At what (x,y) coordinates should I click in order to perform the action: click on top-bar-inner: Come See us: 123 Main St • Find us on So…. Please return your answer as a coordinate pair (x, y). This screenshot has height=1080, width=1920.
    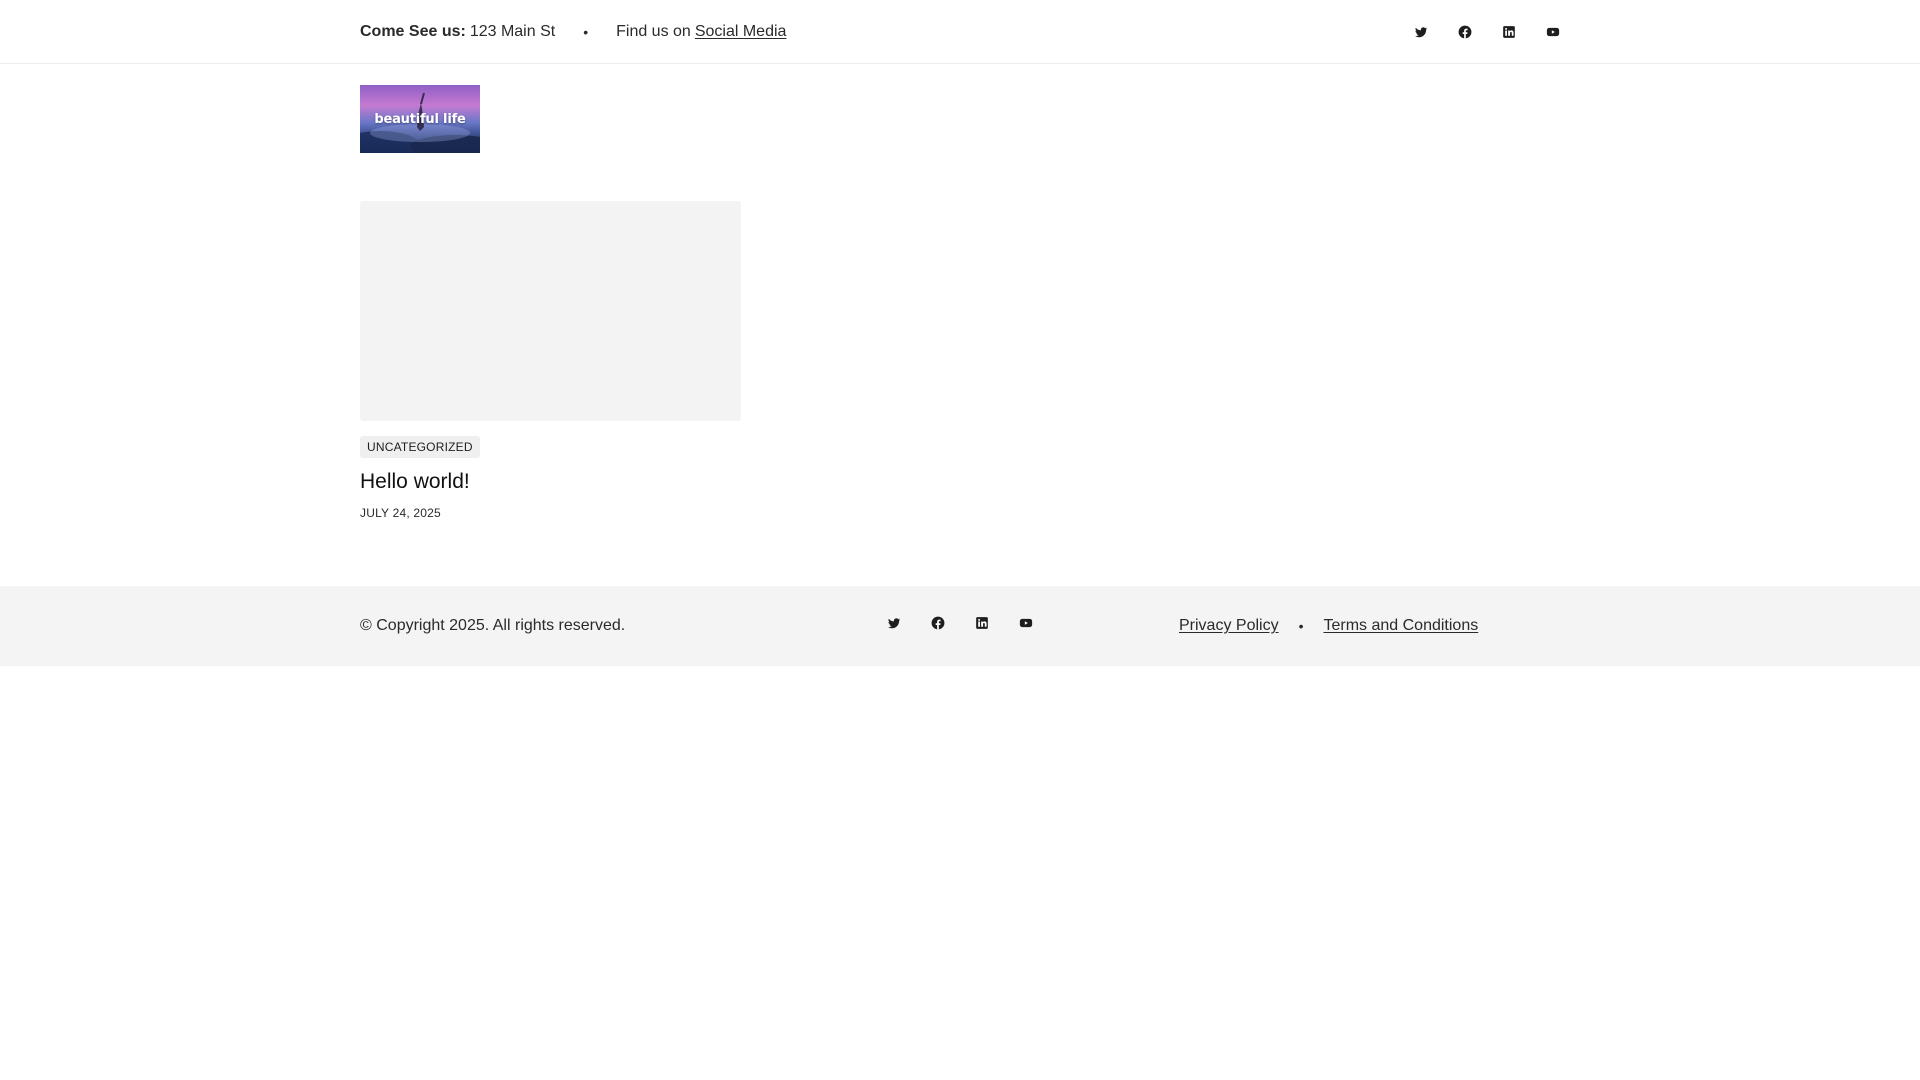
    Looking at the image, I should click on (960, 32).